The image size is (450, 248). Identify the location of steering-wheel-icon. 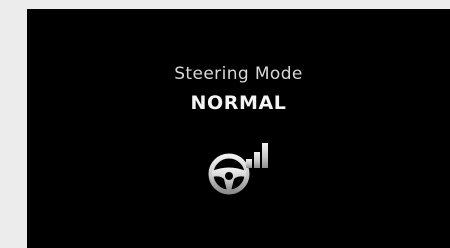
(240, 166).